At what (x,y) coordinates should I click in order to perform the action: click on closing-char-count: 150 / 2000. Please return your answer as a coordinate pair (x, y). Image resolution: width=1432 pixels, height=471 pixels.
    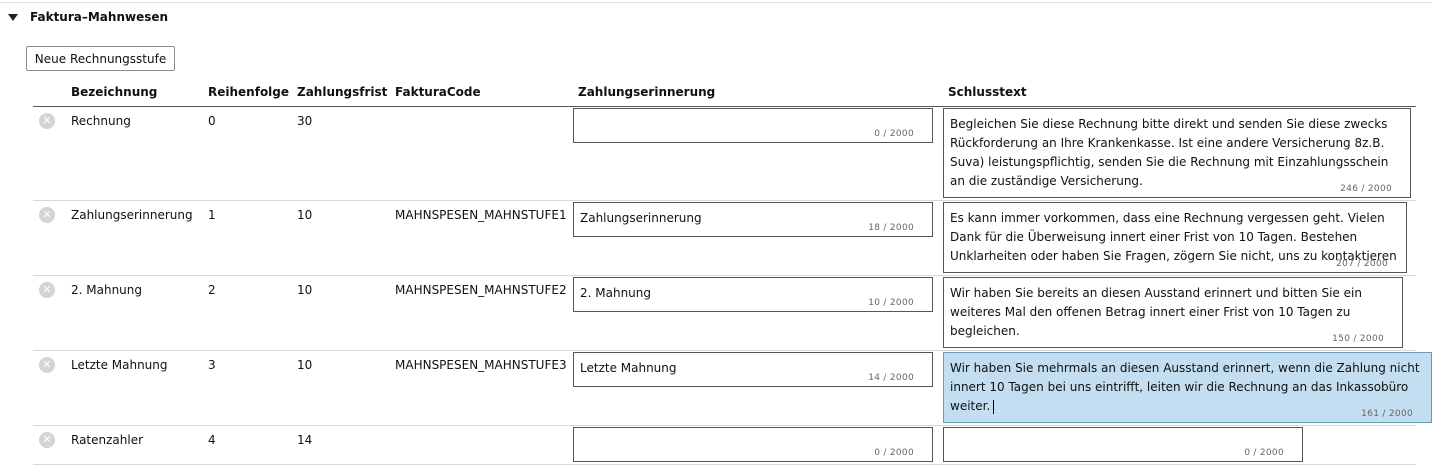
    Looking at the image, I should click on (1358, 339).